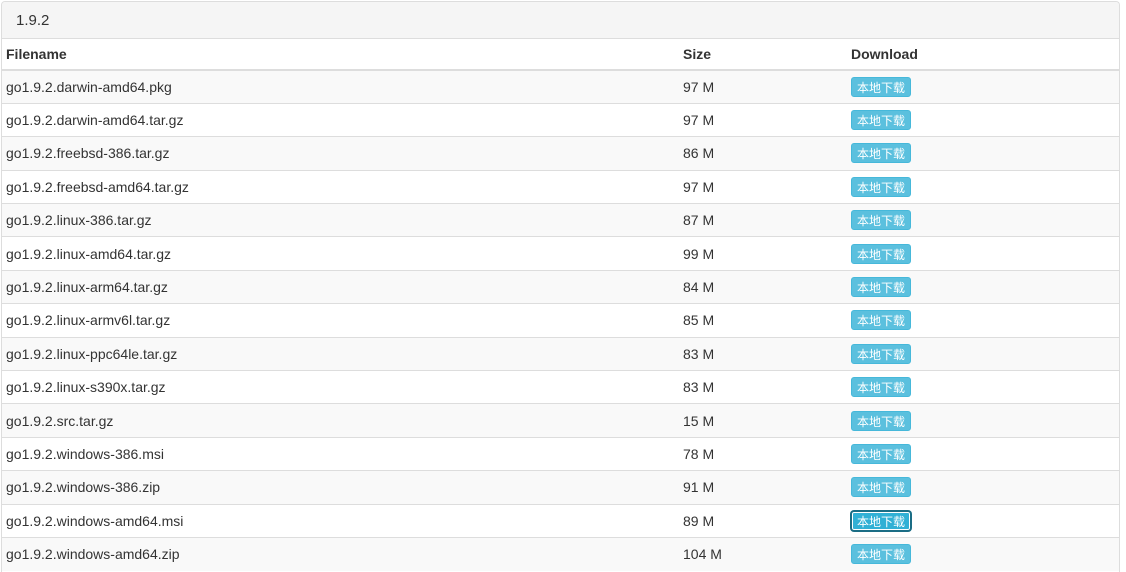 The image size is (1126, 572). What do you see at coordinates (340, 520) in the screenshot?
I see `filename-cell: go1.9.2.windows-amd64.msi` at bounding box center [340, 520].